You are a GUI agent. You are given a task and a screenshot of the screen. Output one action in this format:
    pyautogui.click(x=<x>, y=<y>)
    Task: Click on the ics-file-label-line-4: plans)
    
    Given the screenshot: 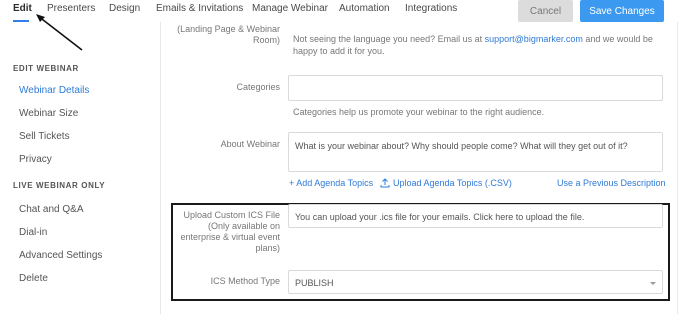 What is the action you would take?
    pyautogui.click(x=267, y=248)
    